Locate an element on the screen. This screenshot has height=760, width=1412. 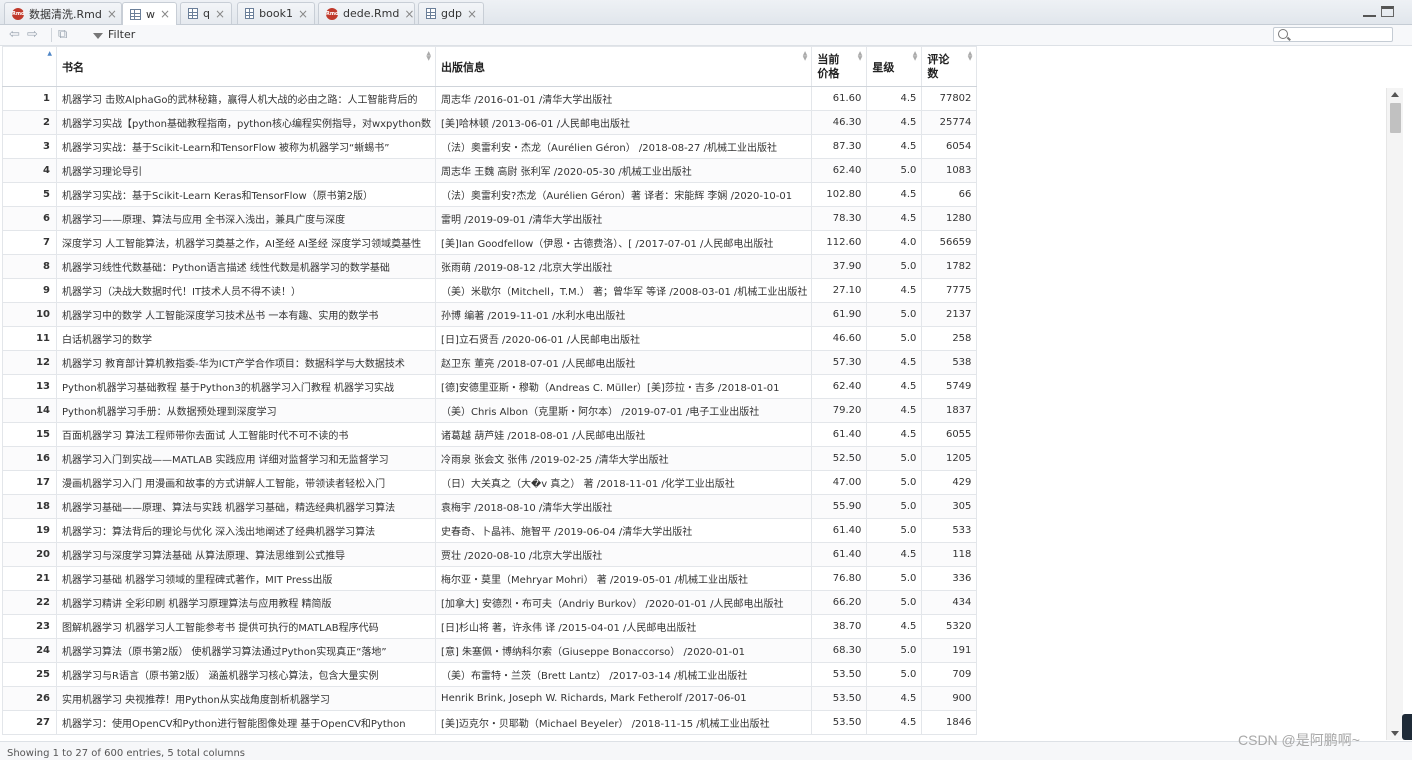
tab-label: book1 is located at coordinates (276, 13).